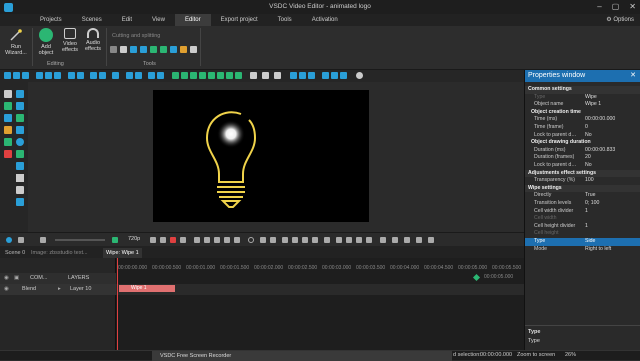 This screenshot has width=640, height=361. I want to click on size-icon, so click(115, 75).